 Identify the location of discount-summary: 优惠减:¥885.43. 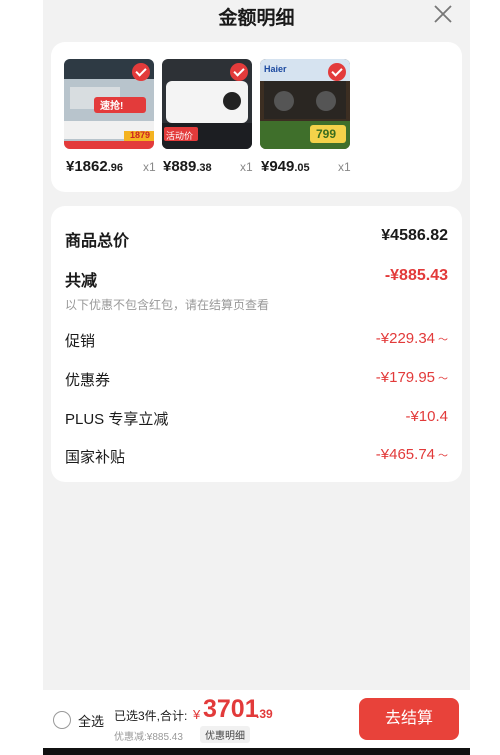
(148, 737).